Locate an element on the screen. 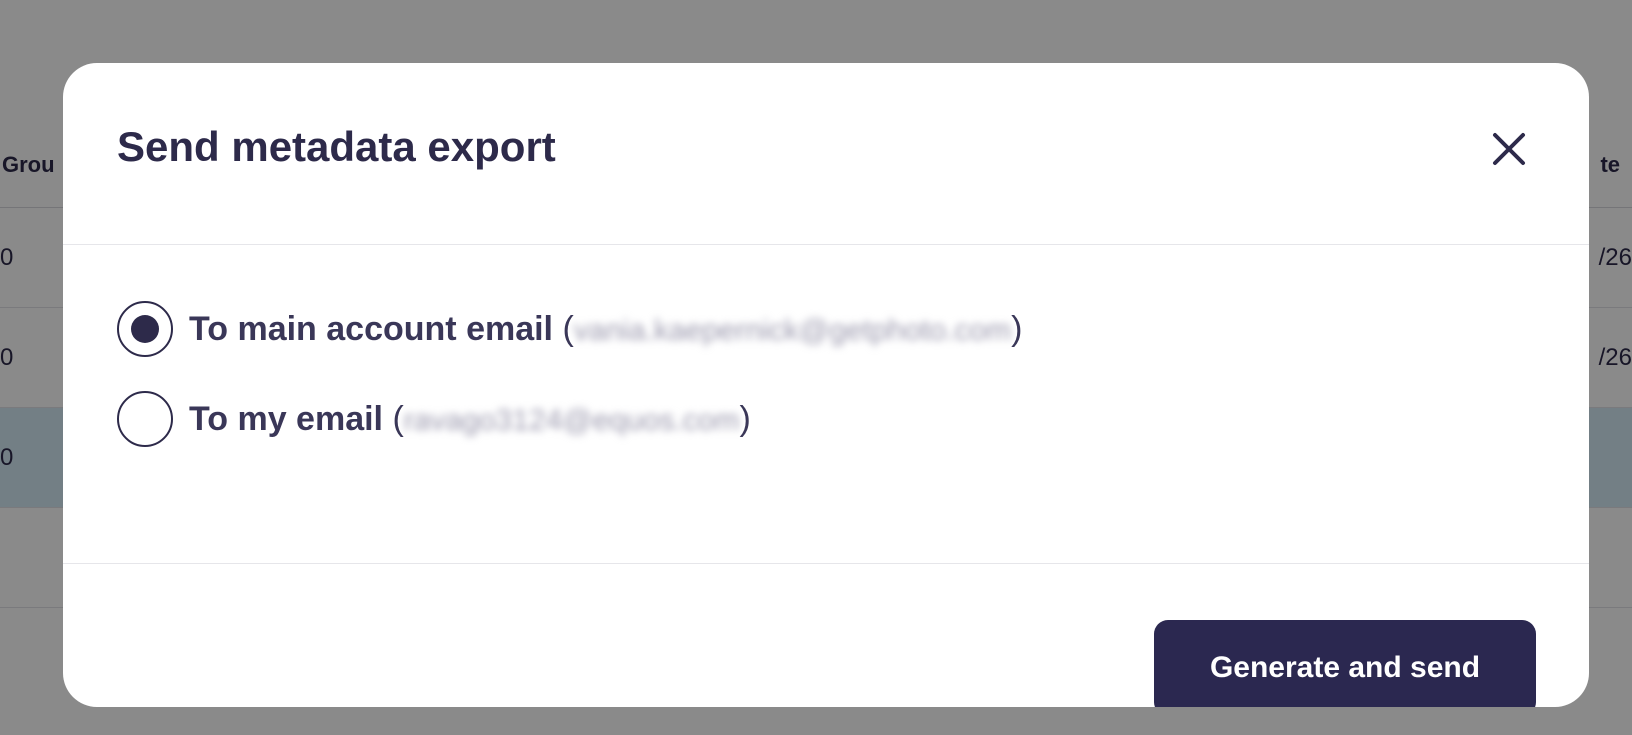 The width and height of the screenshot is (1632, 735). radio-my-email is located at coordinates (145, 419).